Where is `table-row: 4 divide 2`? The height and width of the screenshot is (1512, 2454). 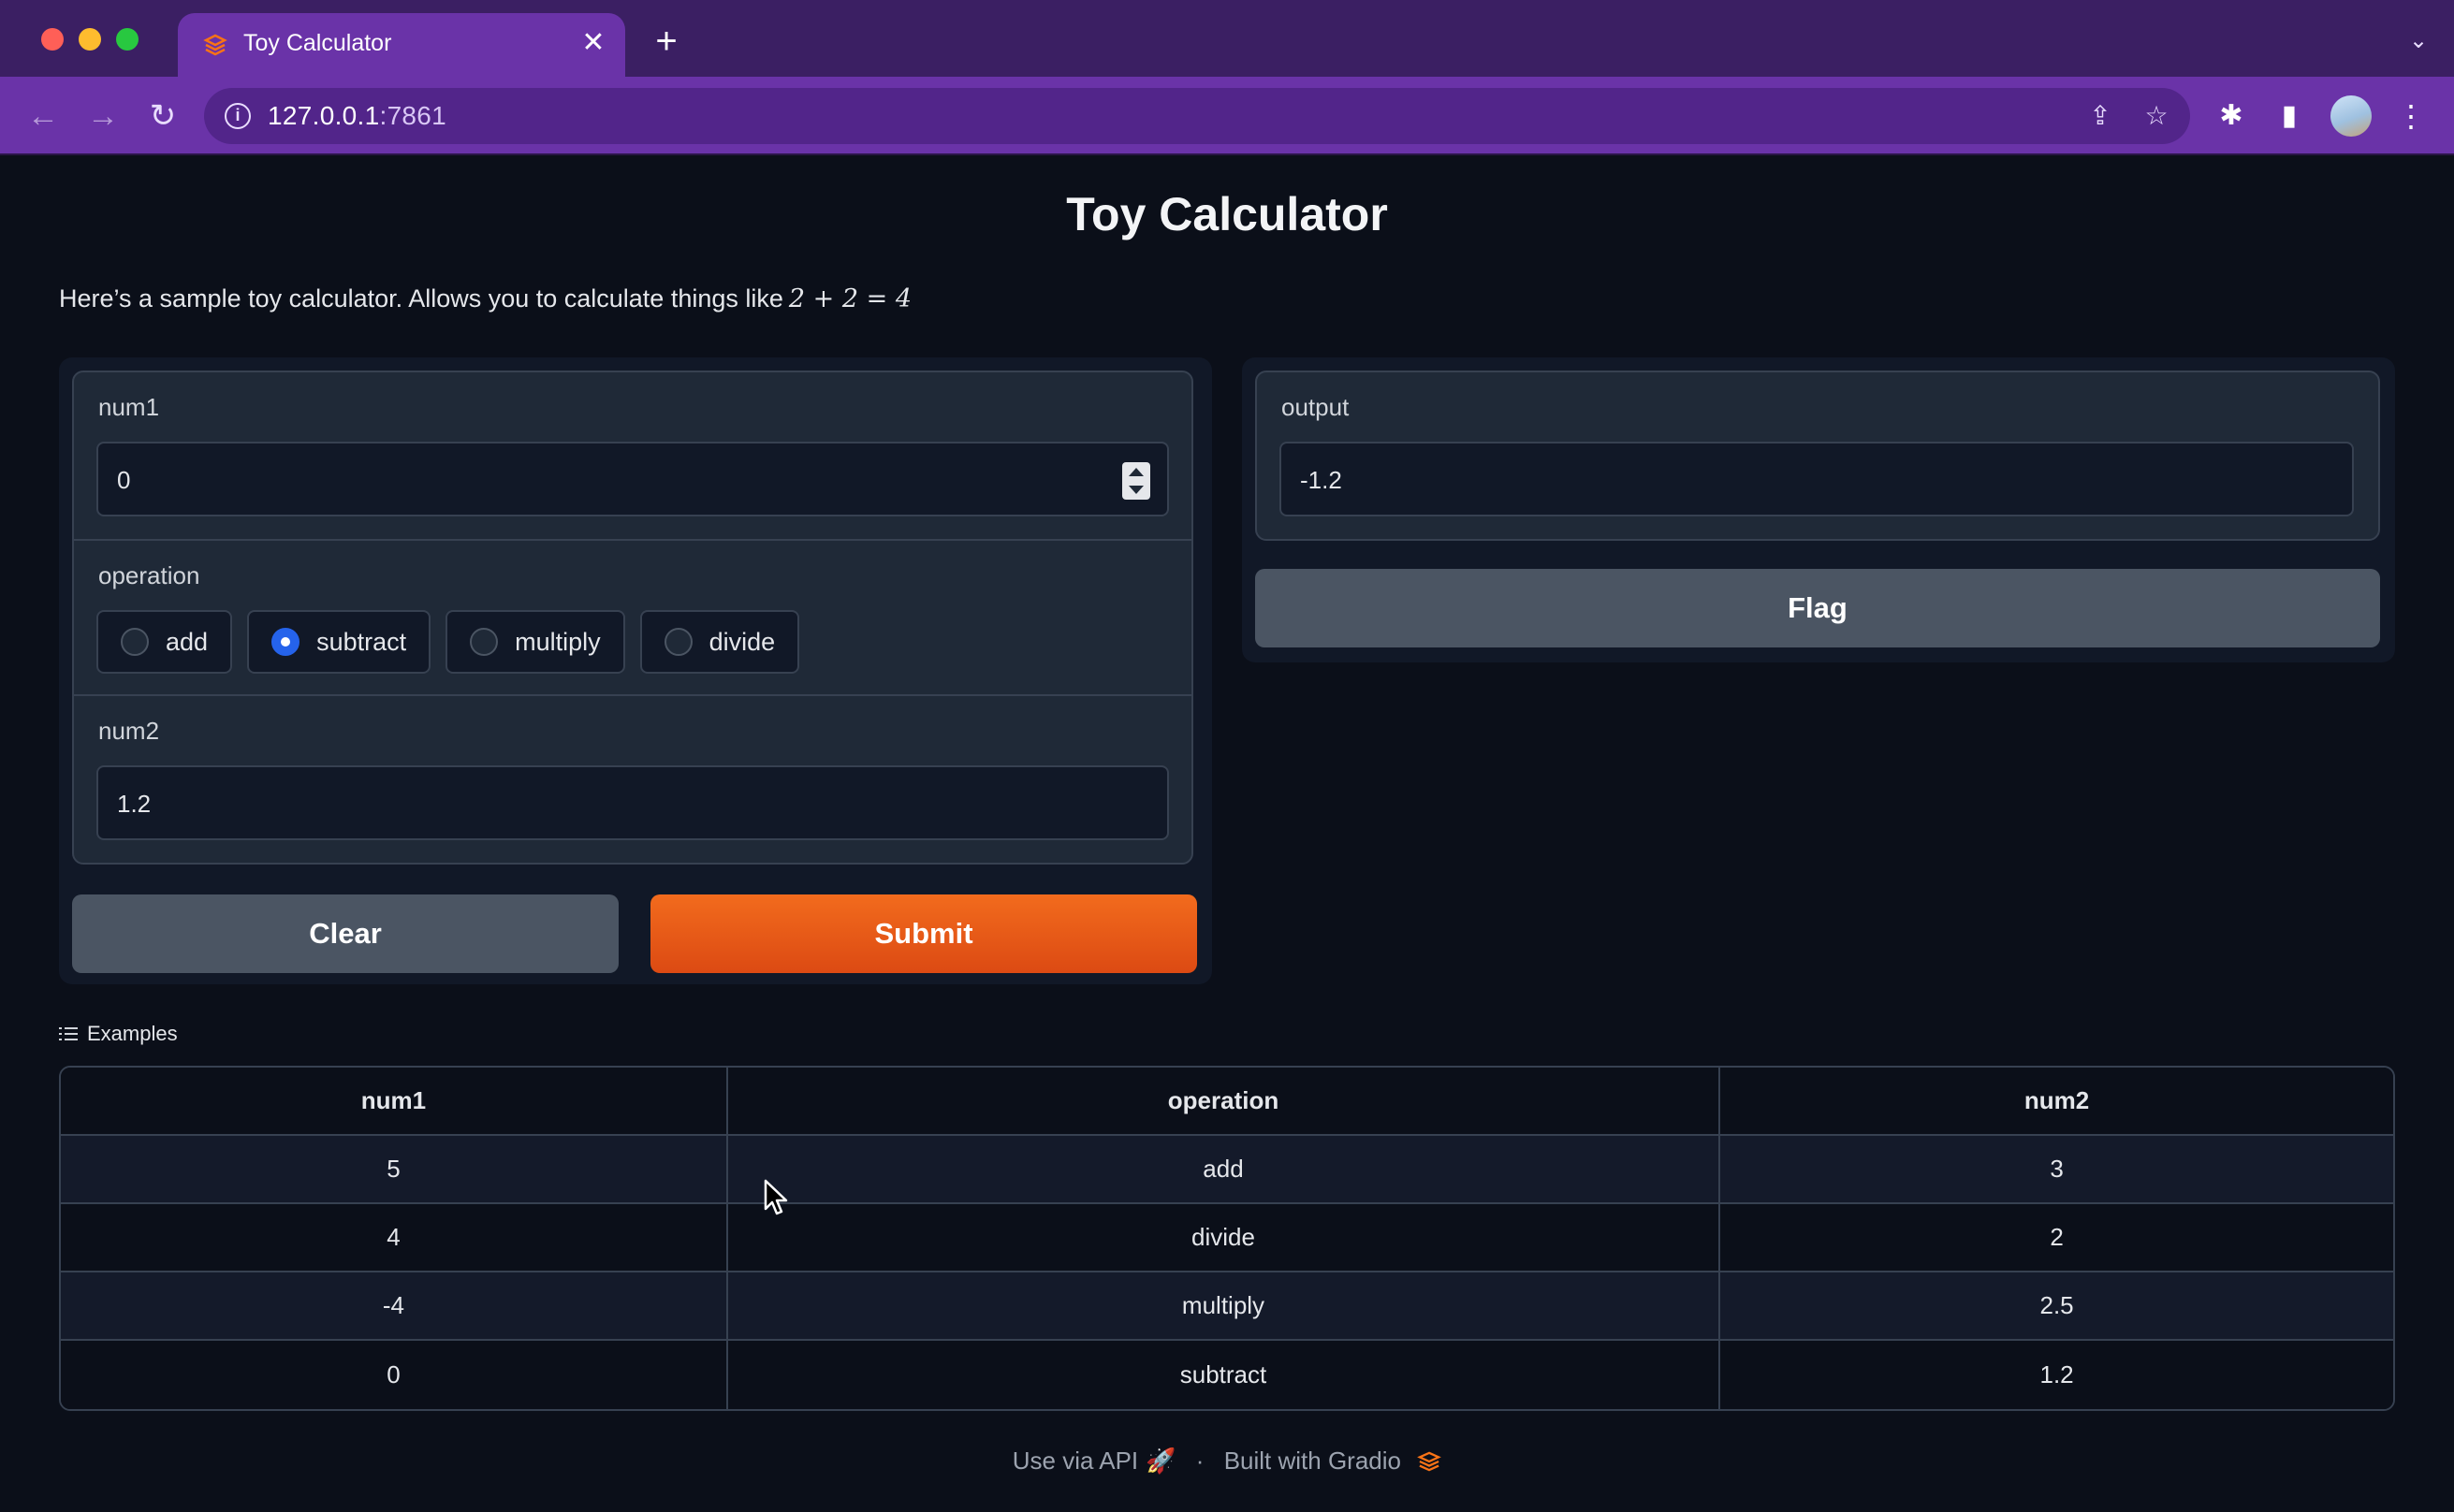
table-row: 4 divide 2 is located at coordinates (1227, 1238).